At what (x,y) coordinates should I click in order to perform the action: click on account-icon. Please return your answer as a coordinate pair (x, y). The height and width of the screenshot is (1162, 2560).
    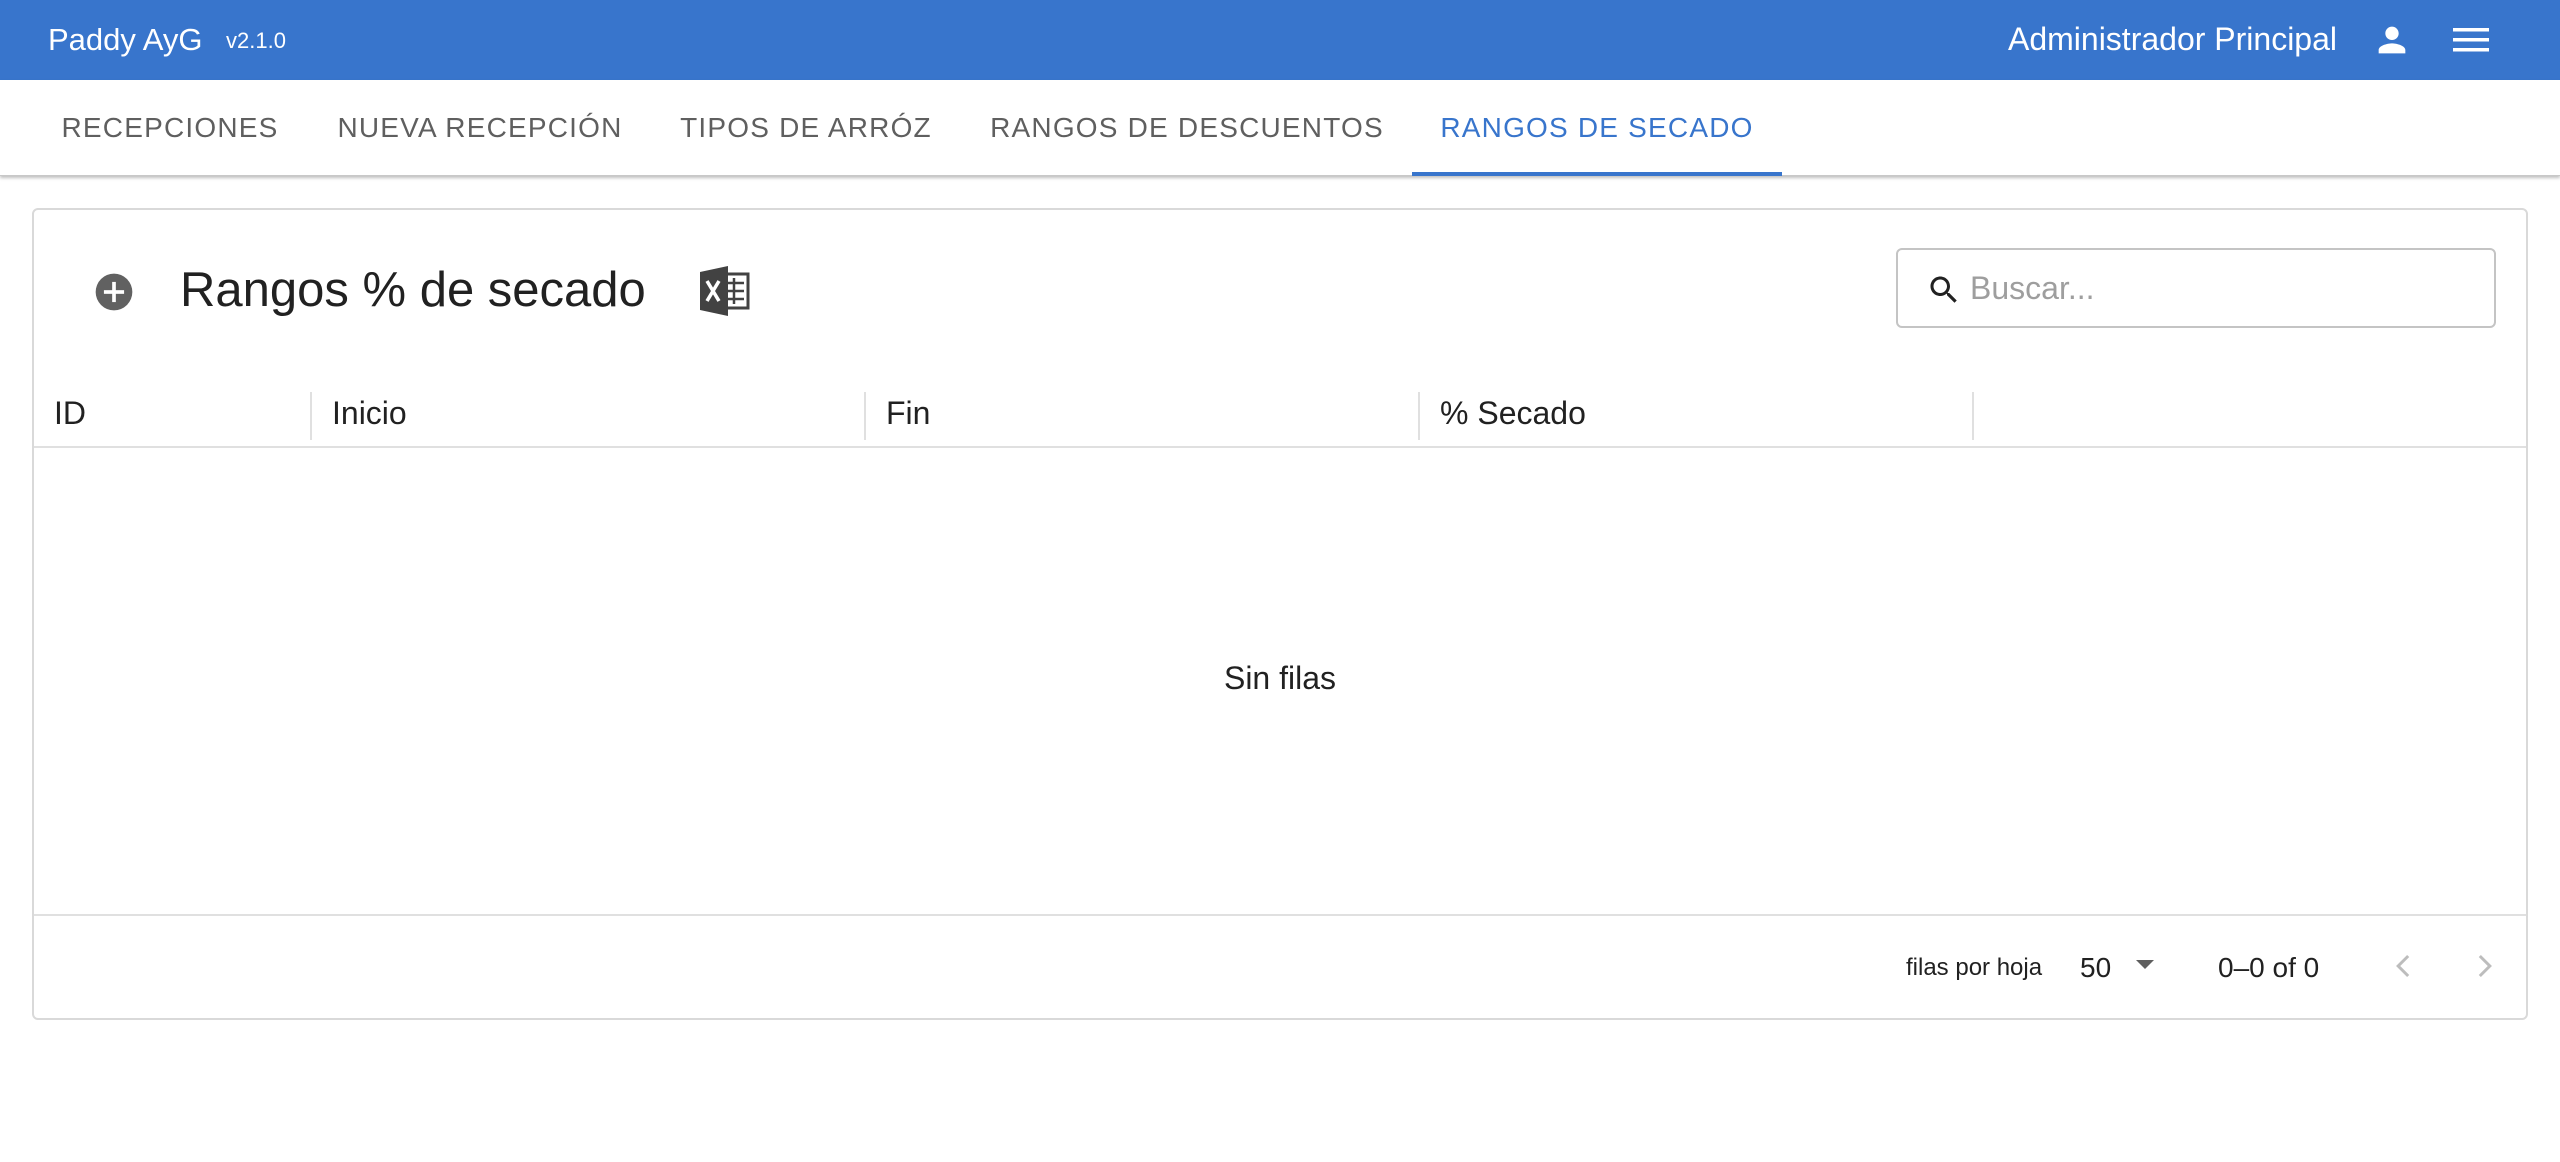
    Looking at the image, I should click on (2392, 40).